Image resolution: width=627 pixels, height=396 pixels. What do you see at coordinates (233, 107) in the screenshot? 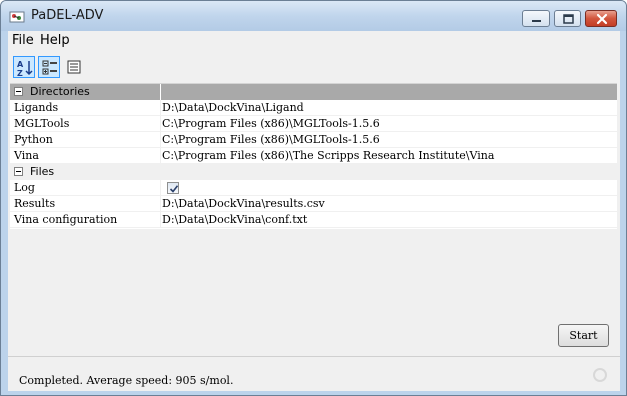
I see `property-value: D:\Data\DockVina\Ligand` at bounding box center [233, 107].